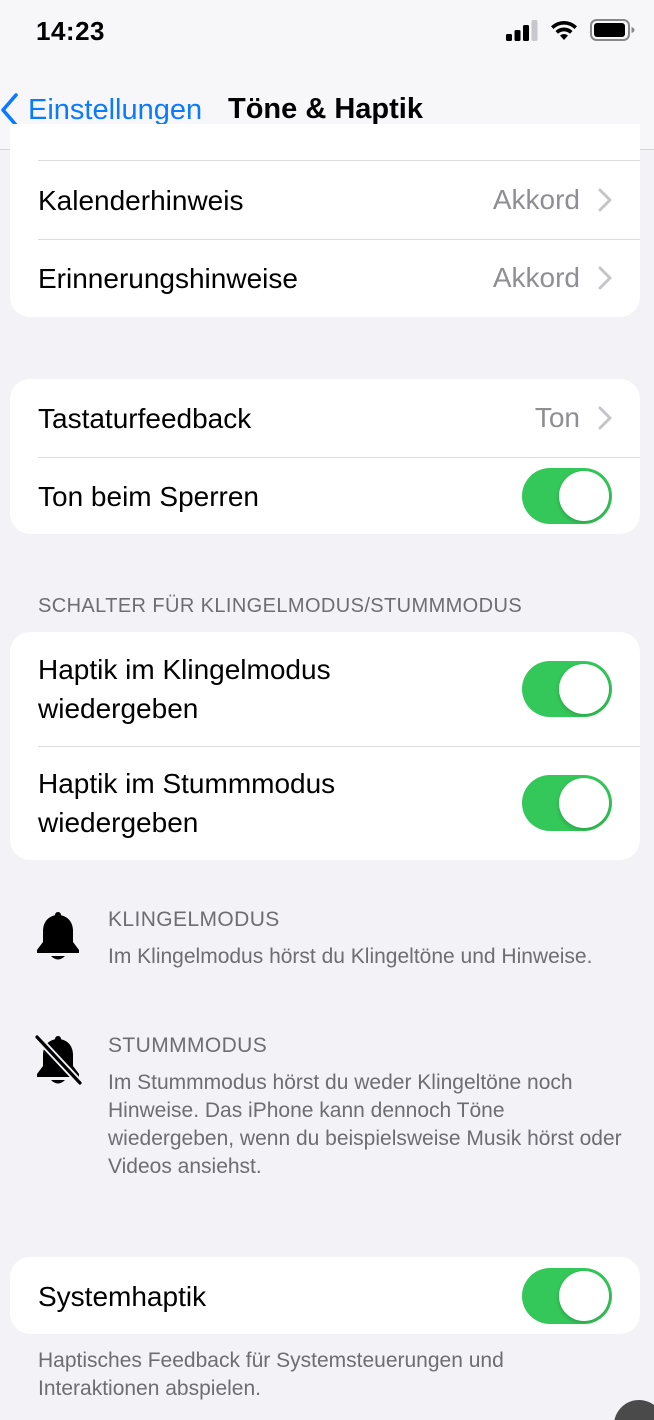  What do you see at coordinates (325, 142) in the screenshot?
I see `row-partial` at bounding box center [325, 142].